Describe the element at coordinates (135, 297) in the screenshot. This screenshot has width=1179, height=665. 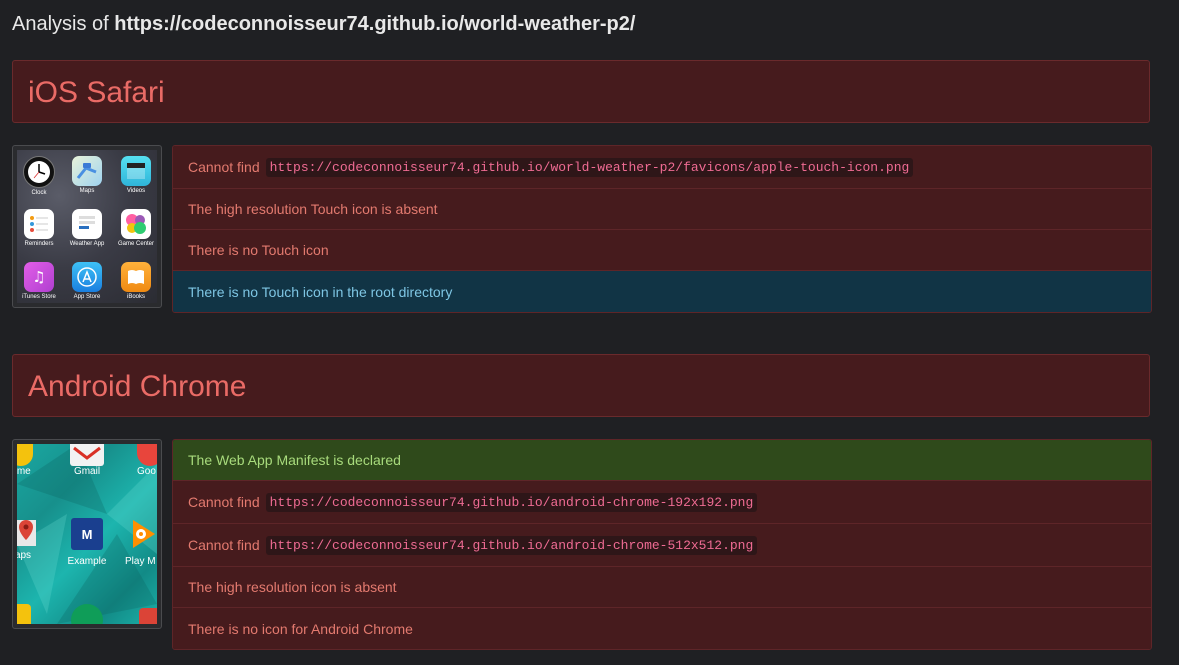
I see `app-label: iBooks` at that location.